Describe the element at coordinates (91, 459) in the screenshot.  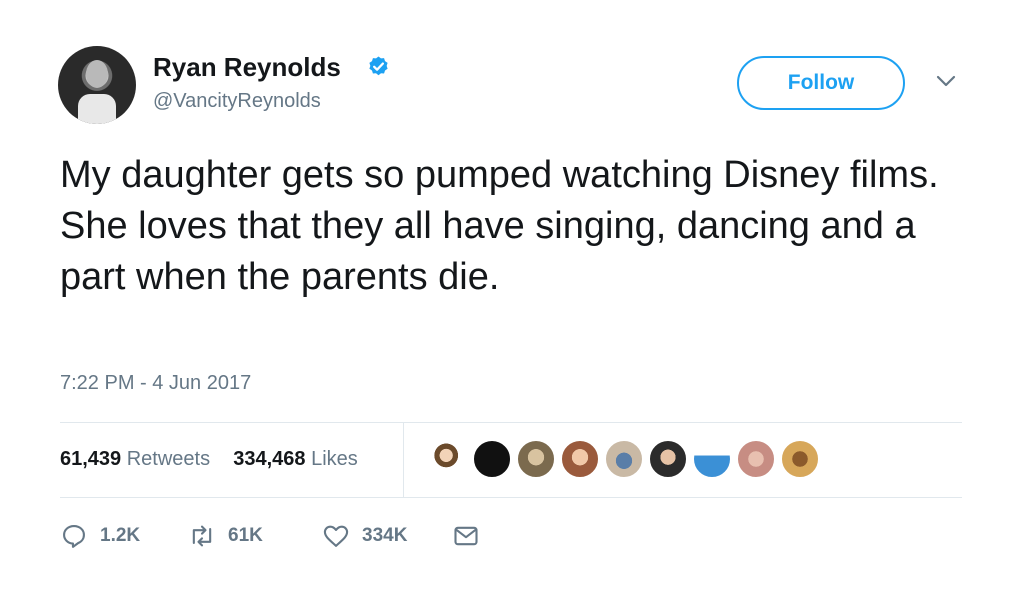
I see `retweets-count: 61,439` at that location.